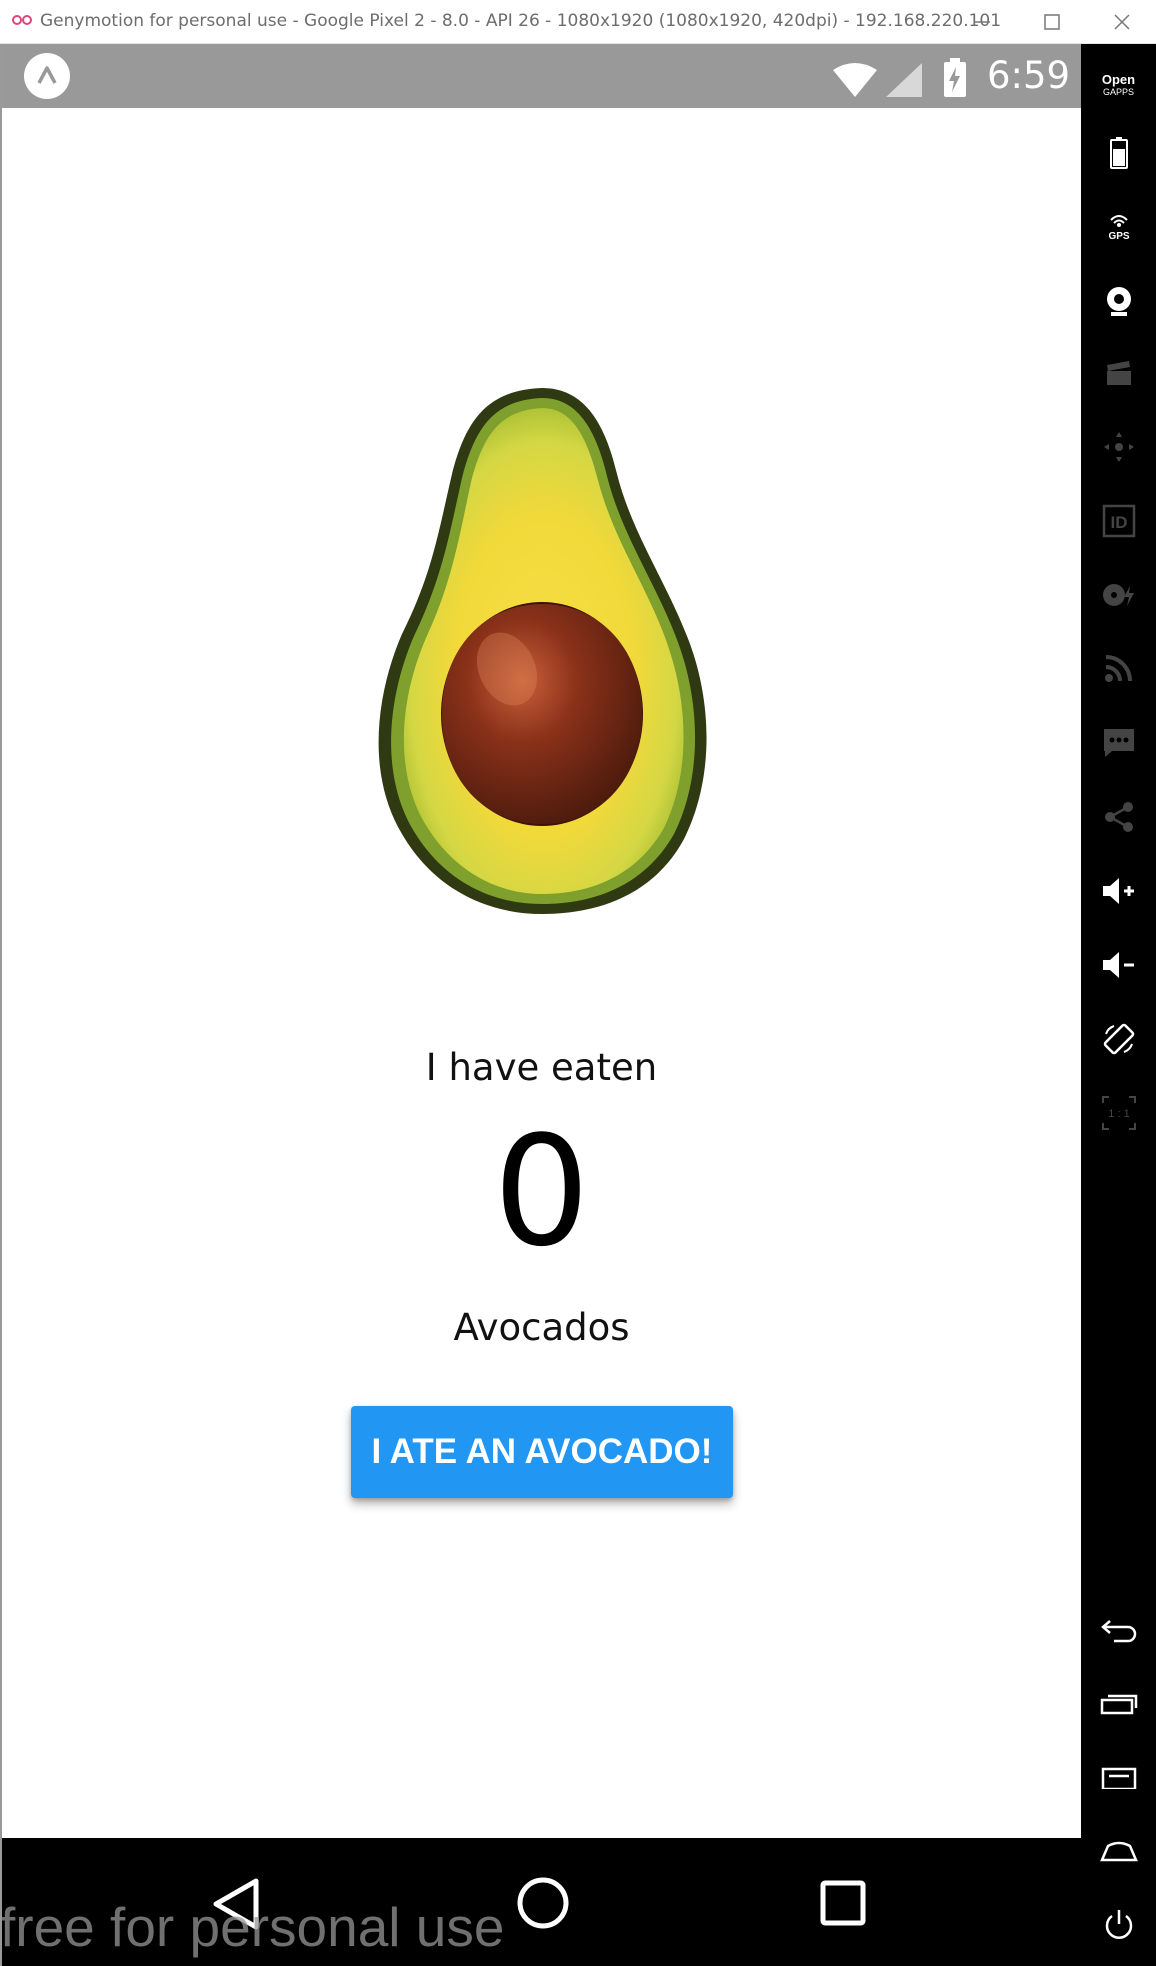 This screenshot has height=1966, width=1156. I want to click on navigation-icon, so click(1118, 447).